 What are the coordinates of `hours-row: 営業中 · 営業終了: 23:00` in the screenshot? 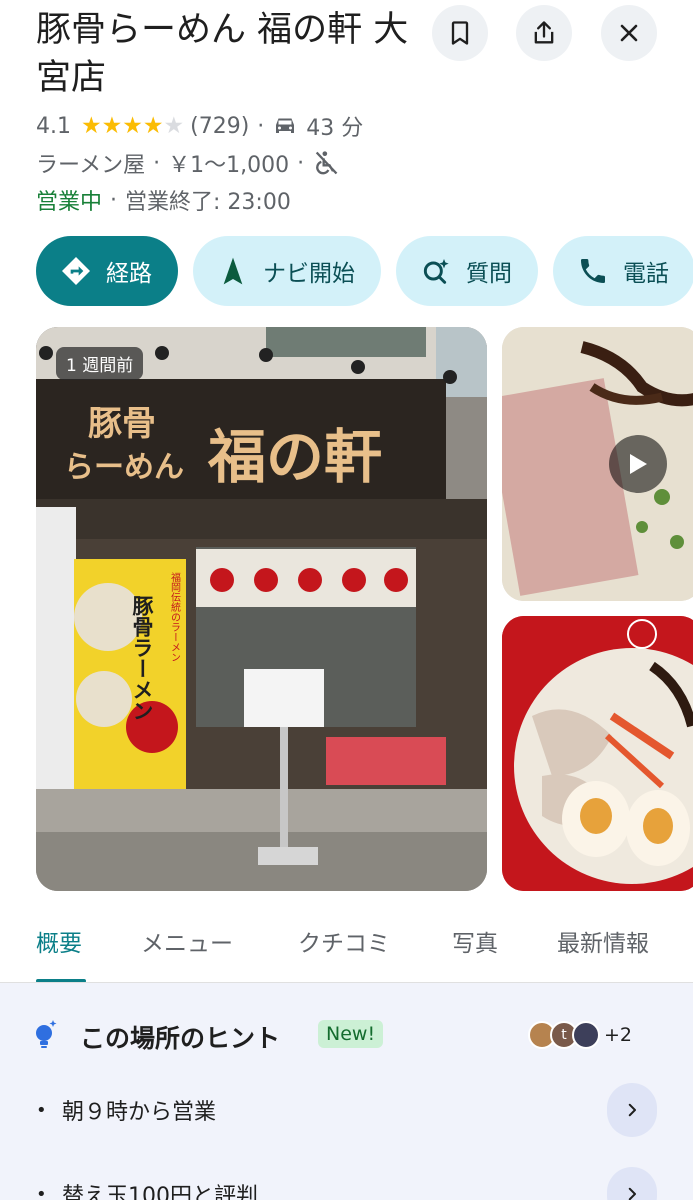 It's located at (163, 200).